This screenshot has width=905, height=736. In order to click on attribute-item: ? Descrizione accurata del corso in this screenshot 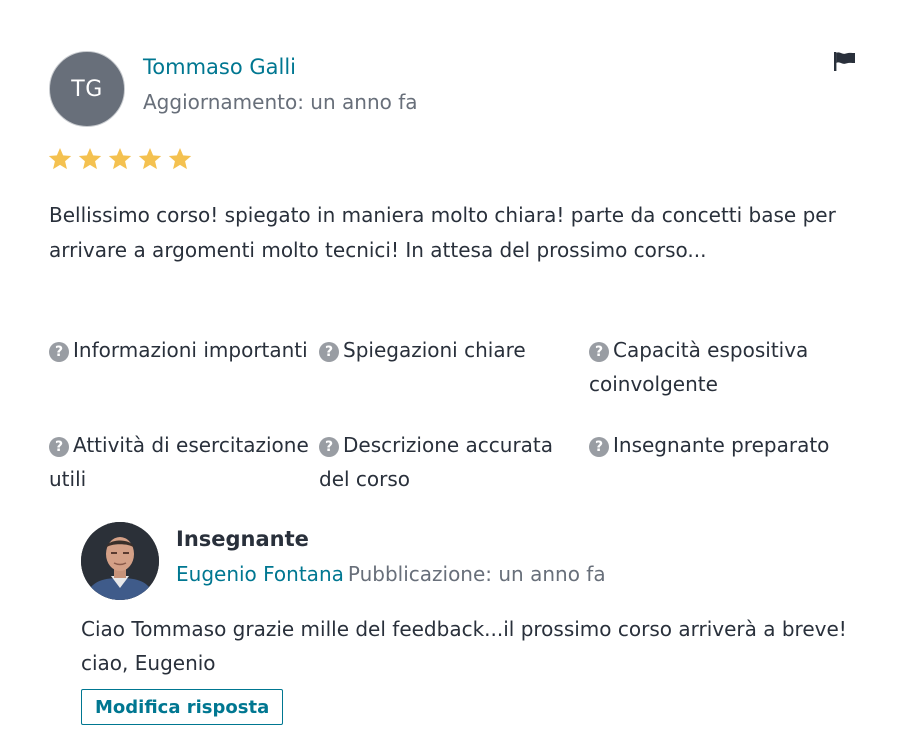, I will do `click(454, 462)`.